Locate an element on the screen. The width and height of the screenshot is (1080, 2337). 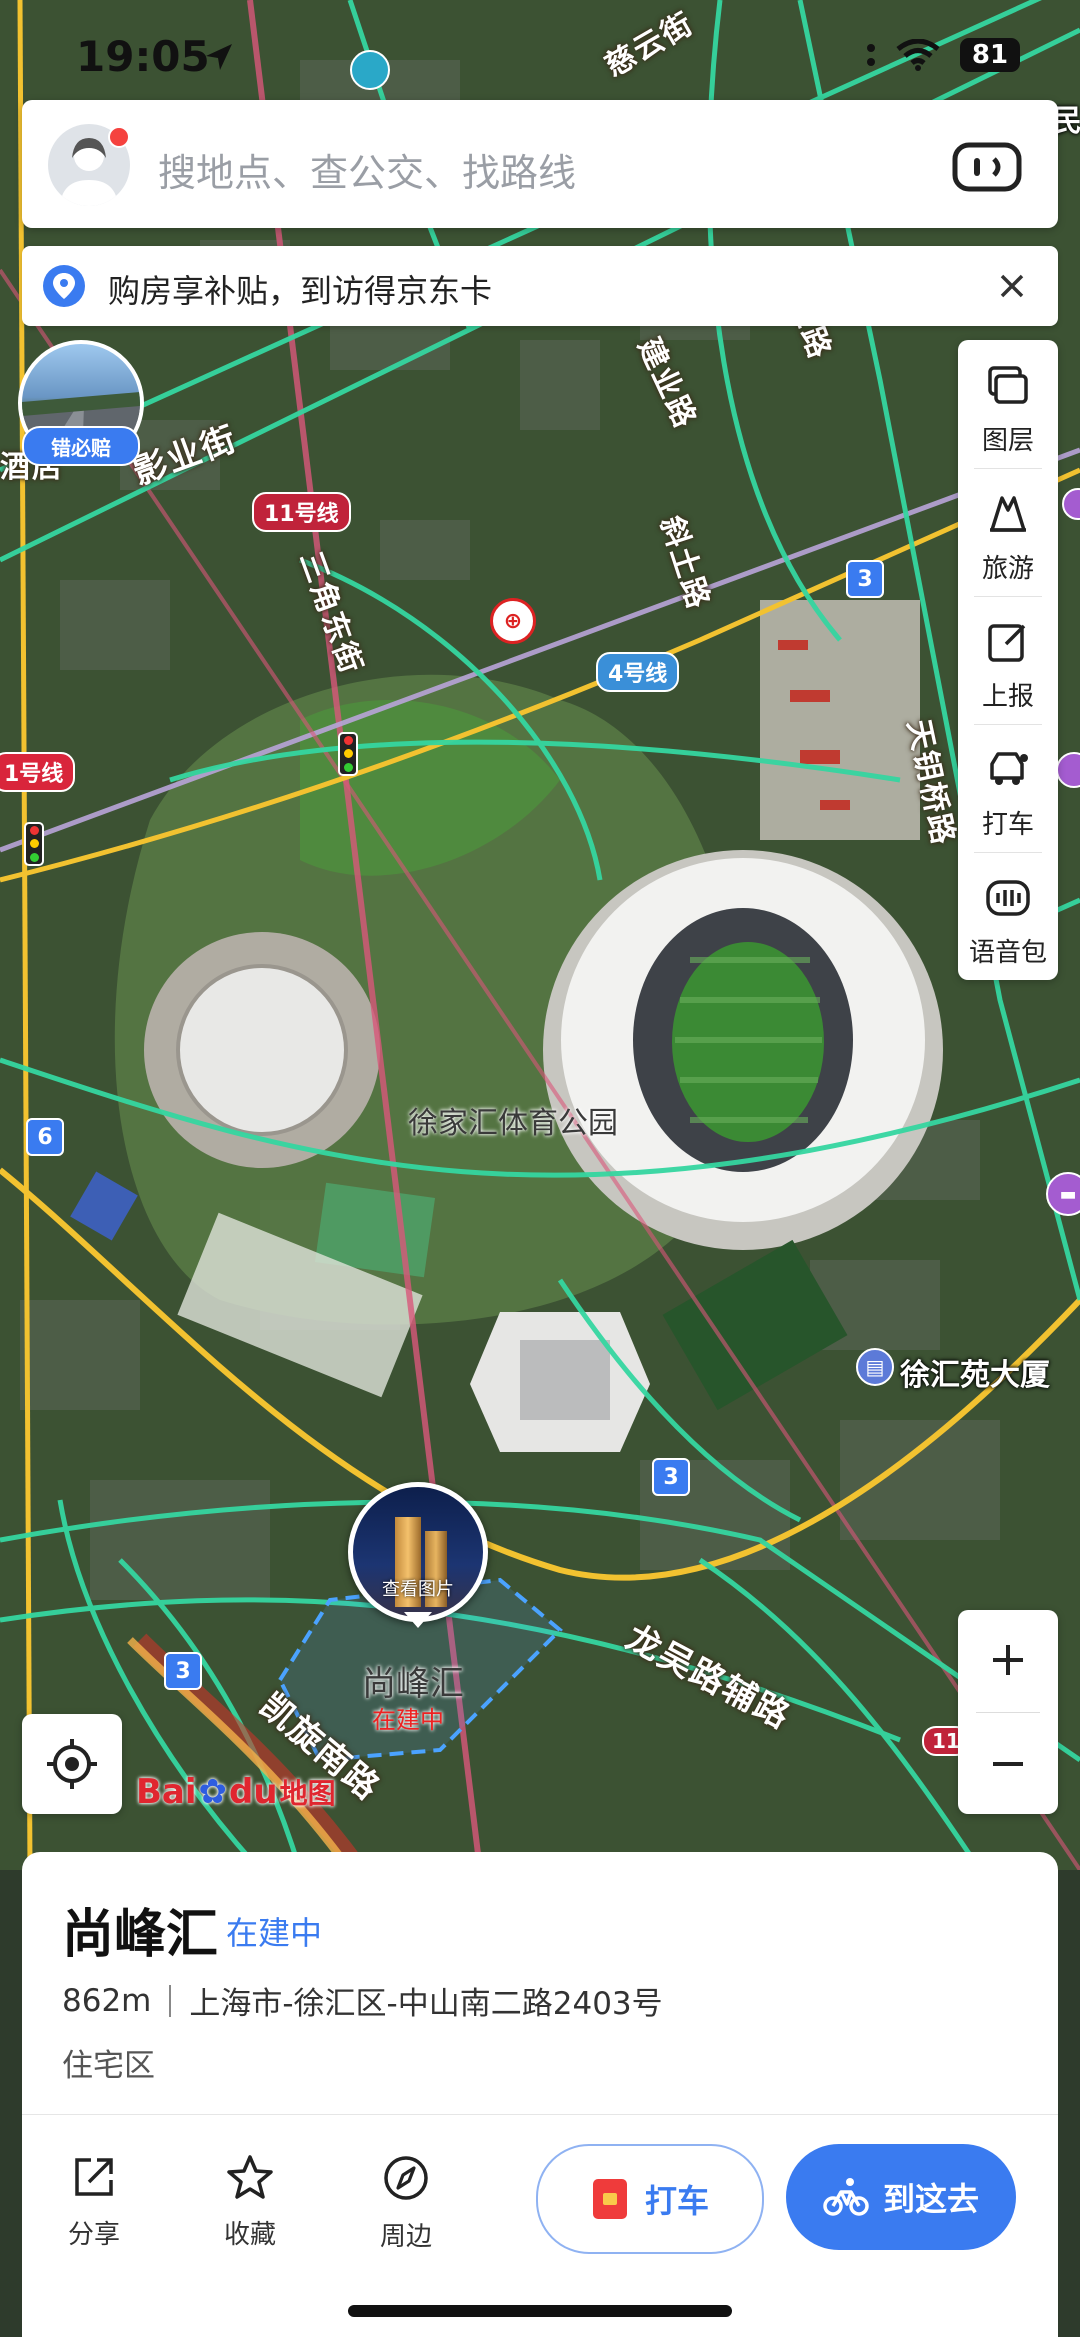
promo-banner: 购房享补贴，到访得京东卡 is located at coordinates (540, 286).